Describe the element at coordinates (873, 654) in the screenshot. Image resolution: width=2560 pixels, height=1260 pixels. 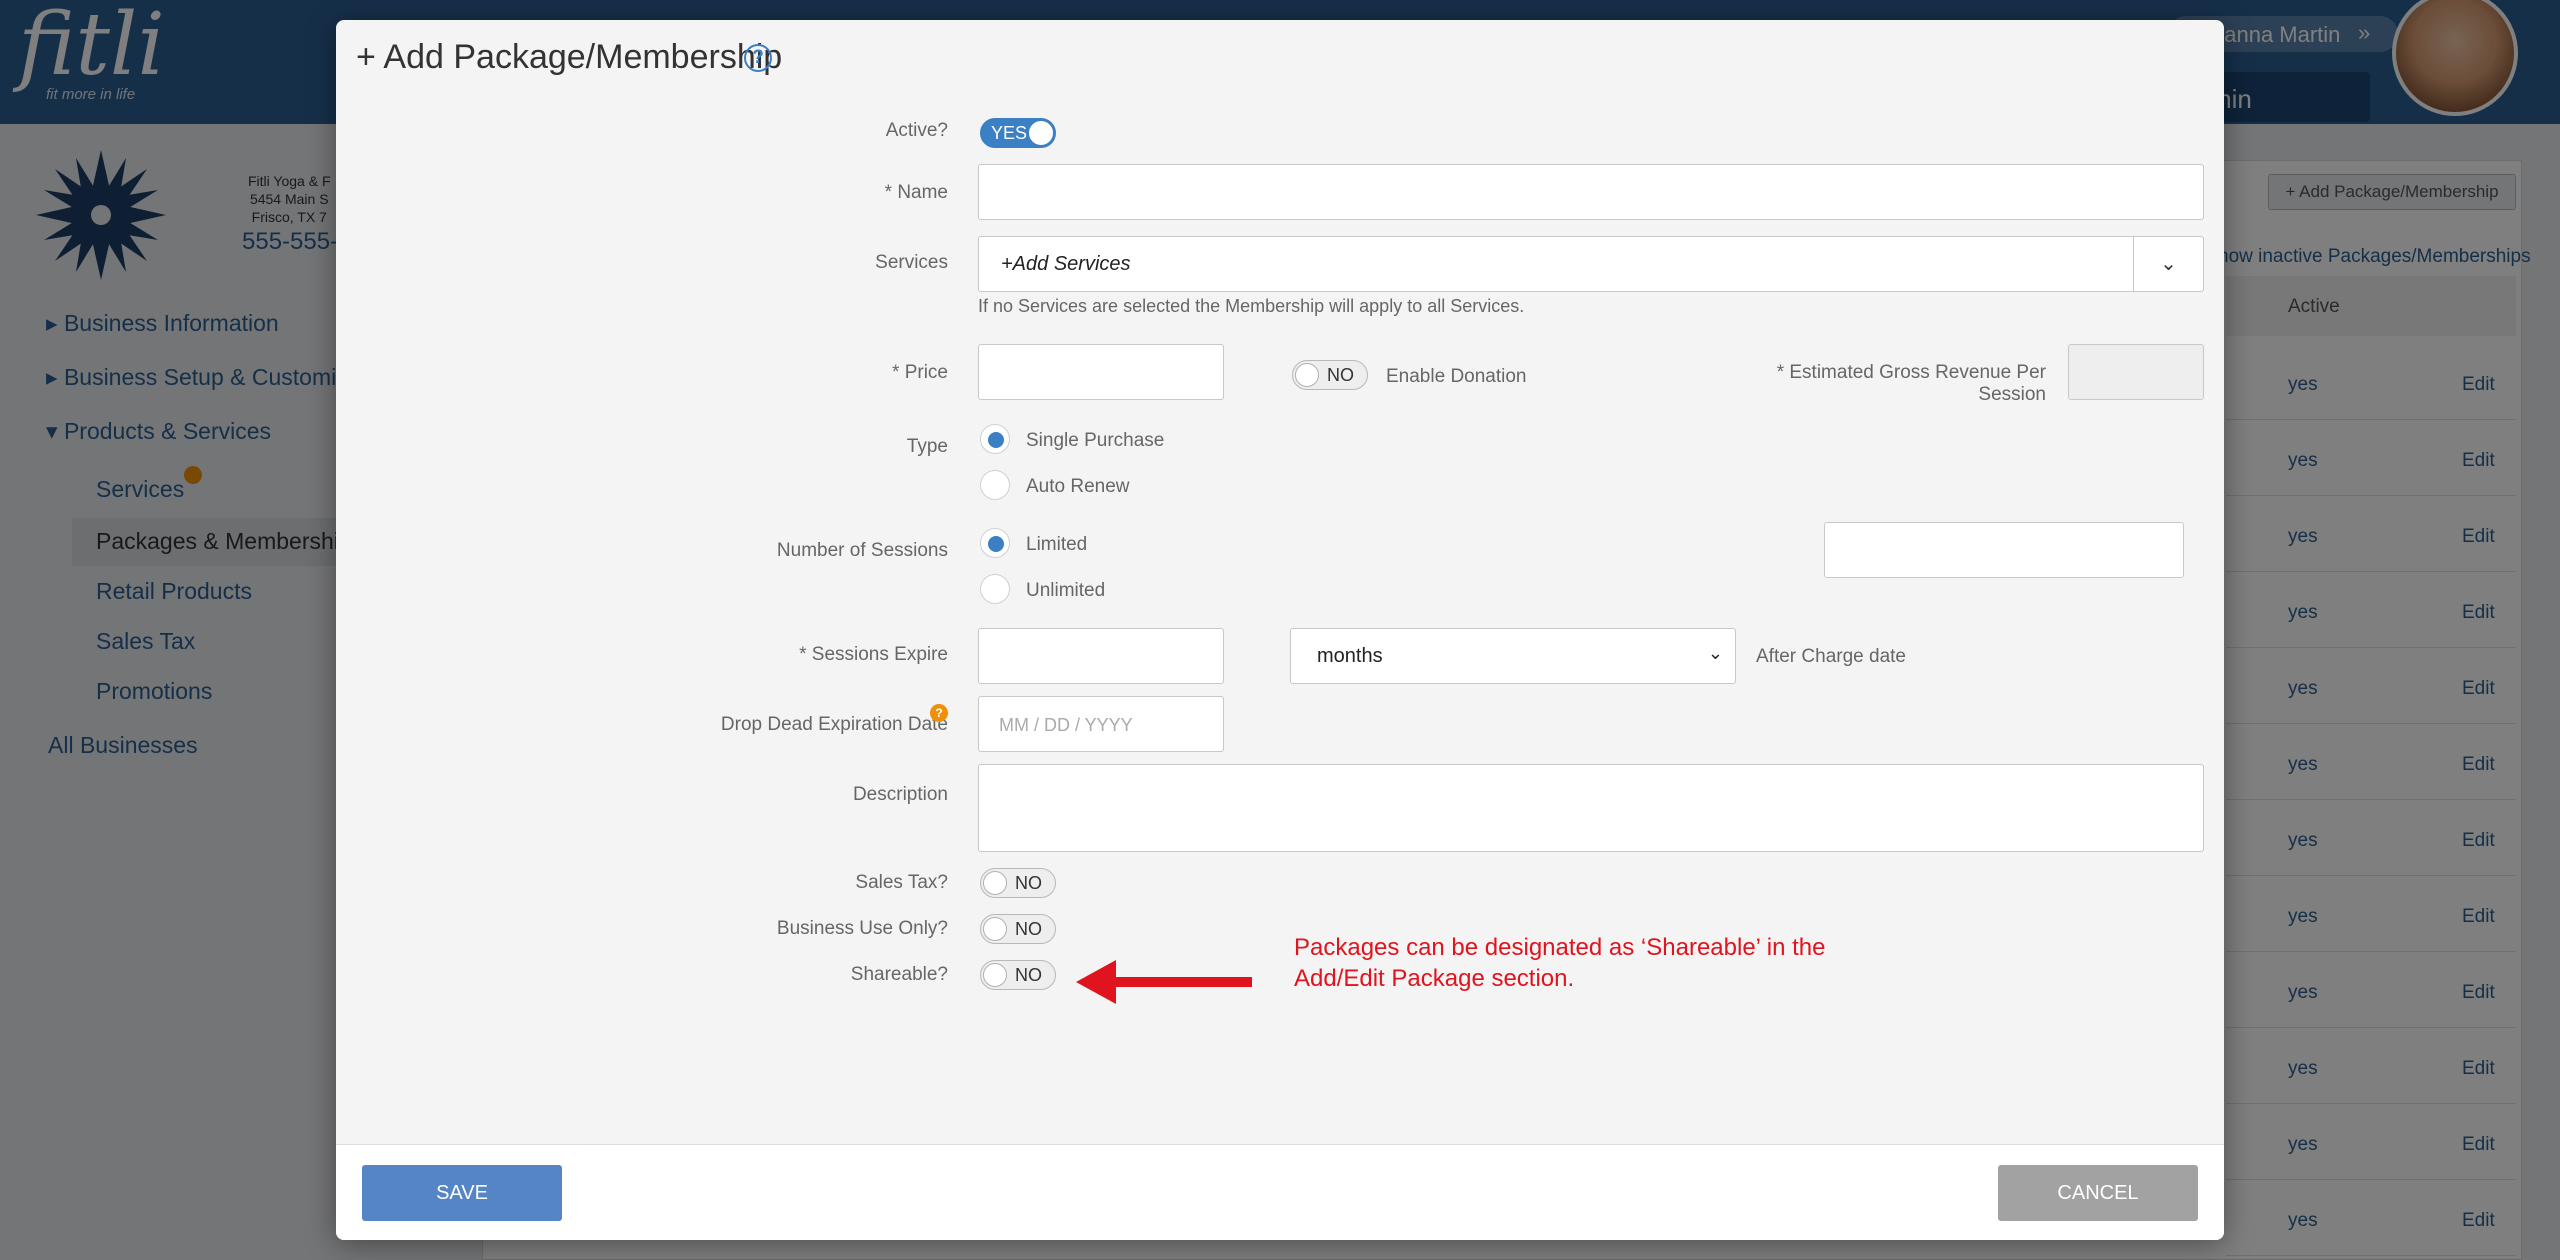
I see `sessions-expire-label: * Sessions Expire` at that location.